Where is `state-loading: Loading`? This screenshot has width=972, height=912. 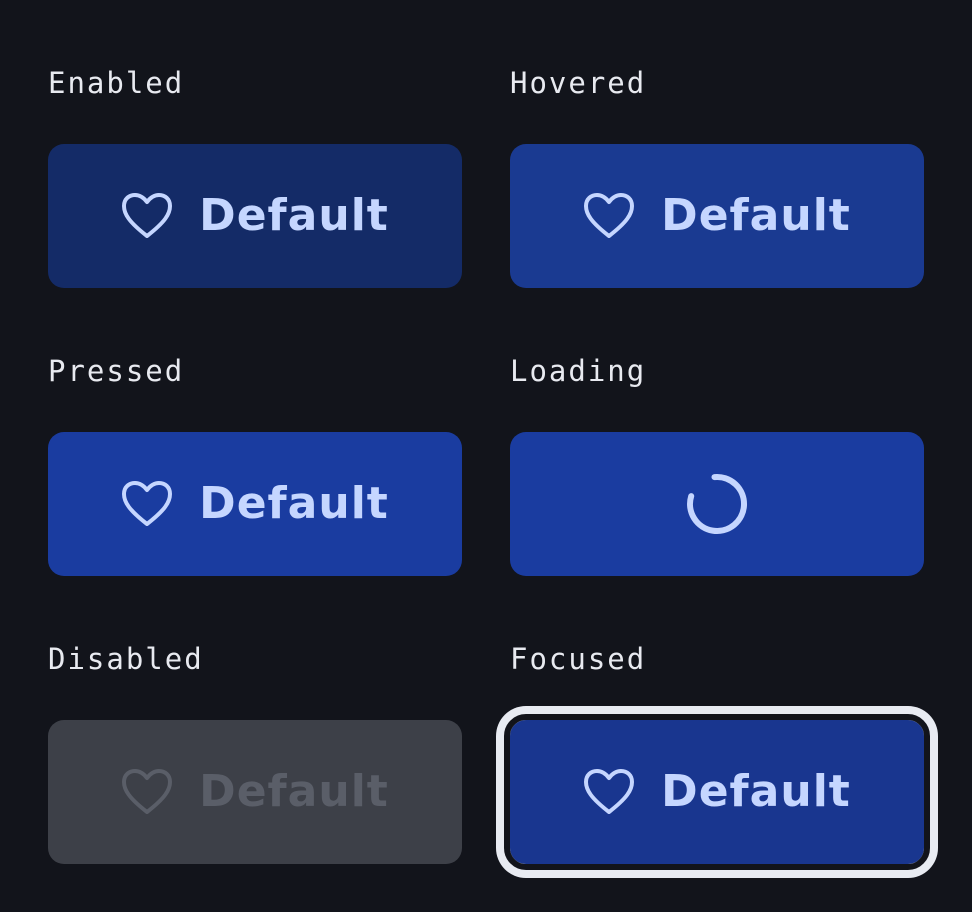
state-loading: Loading is located at coordinates (717, 465).